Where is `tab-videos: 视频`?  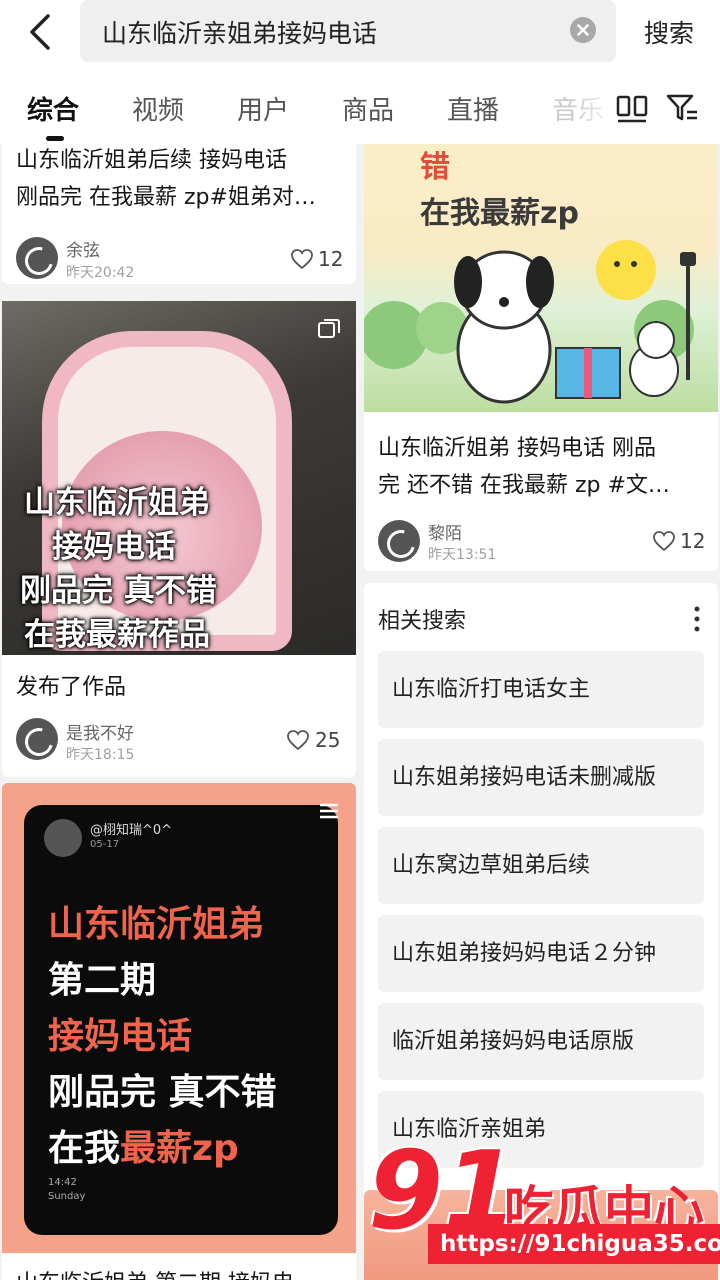 tab-videos: 视频 is located at coordinates (158, 108).